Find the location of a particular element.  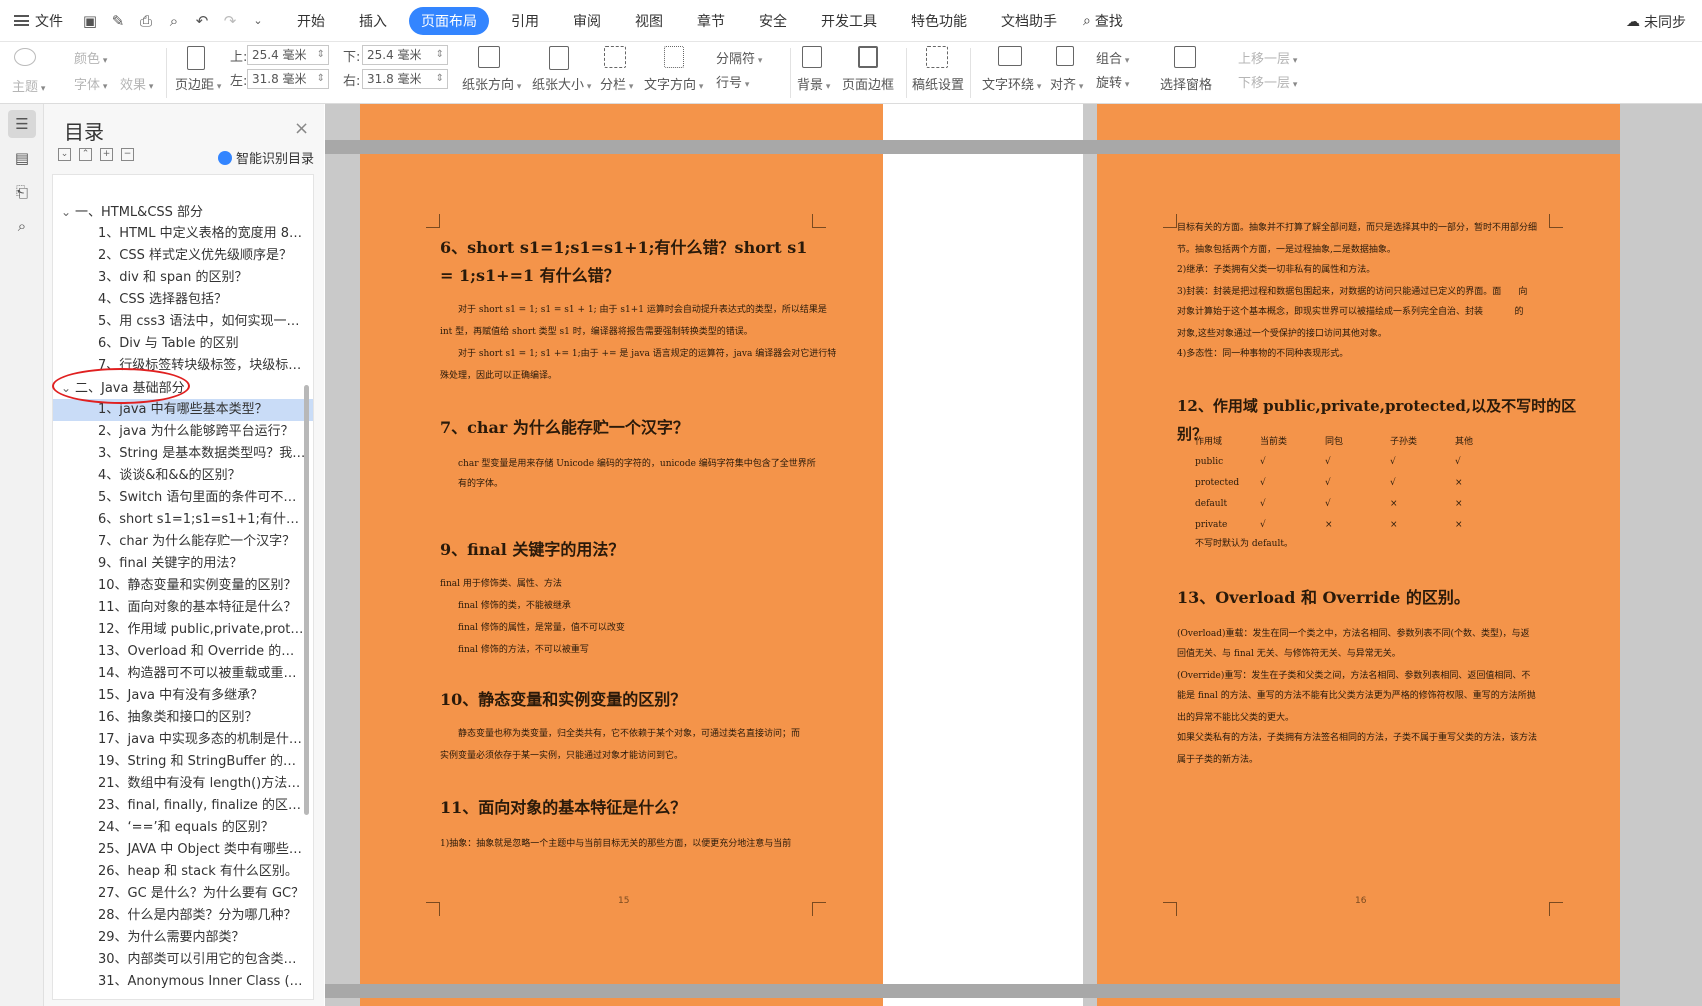

toc-item: 3、String 是基本数据类型吗？我可不可以写个类继承于 String？ is located at coordinates (183, 454).